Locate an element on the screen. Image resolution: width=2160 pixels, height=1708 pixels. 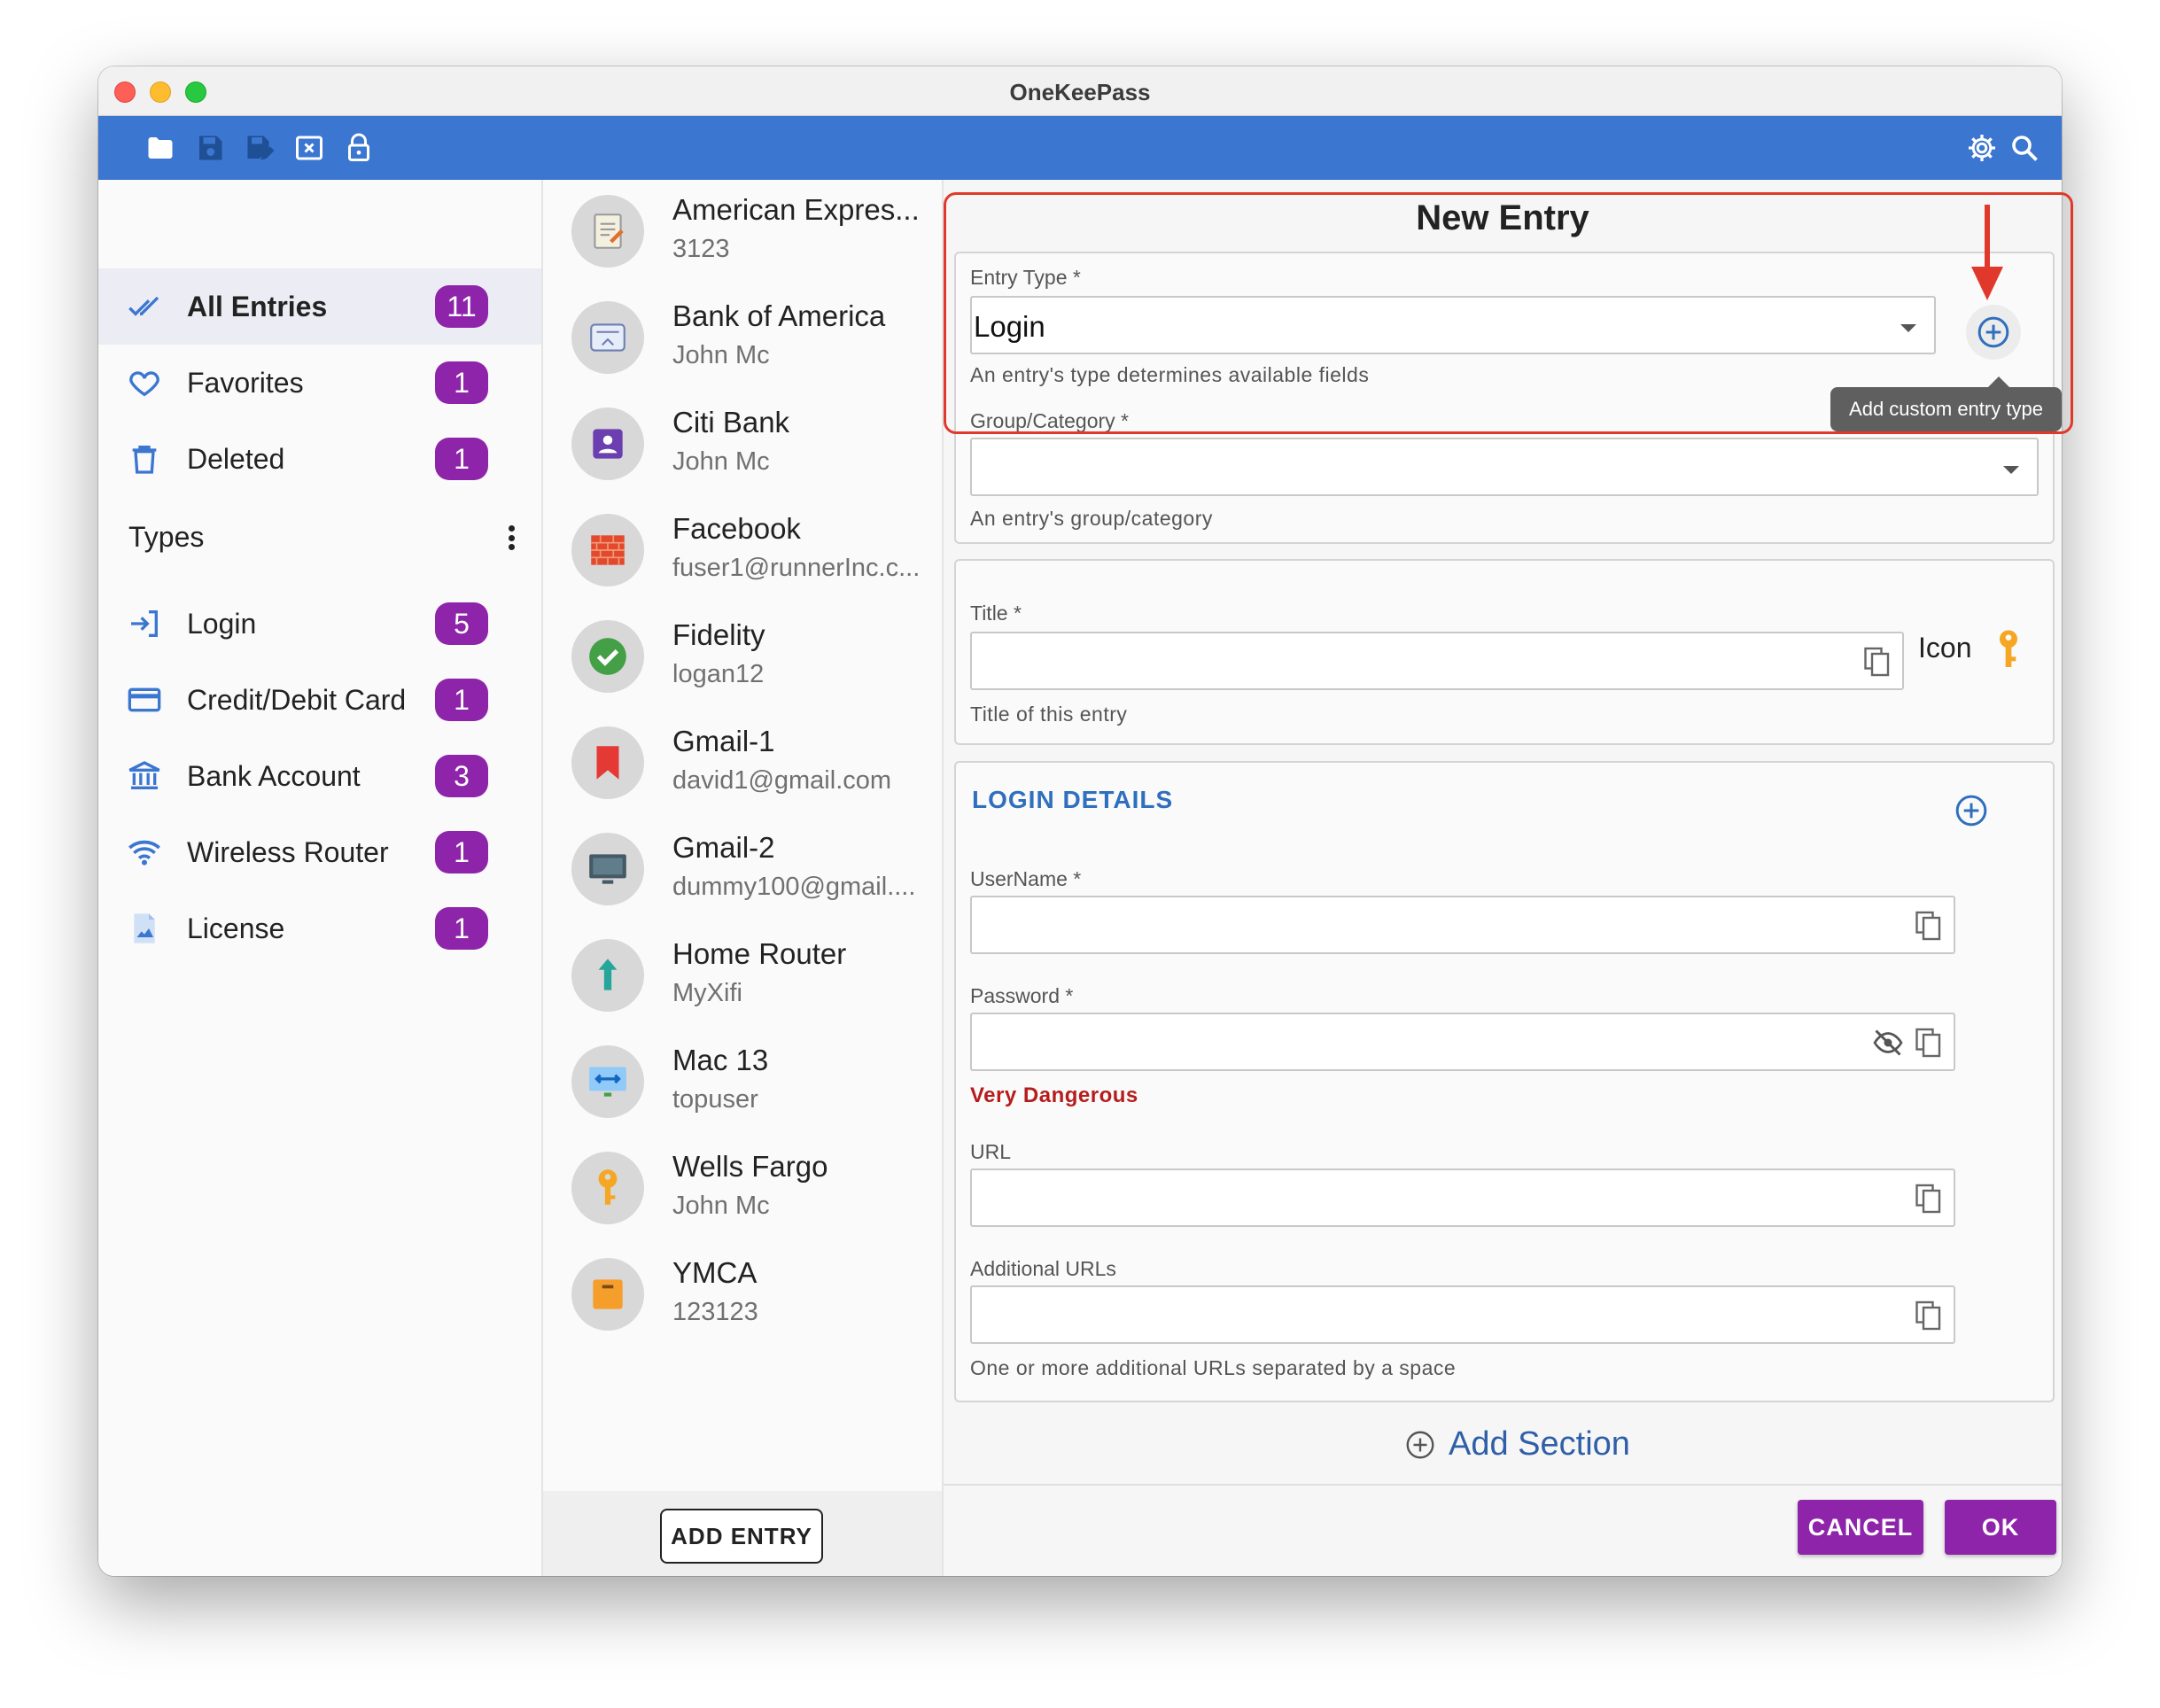
annotation-arrow is located at coordinates (1988, 253).